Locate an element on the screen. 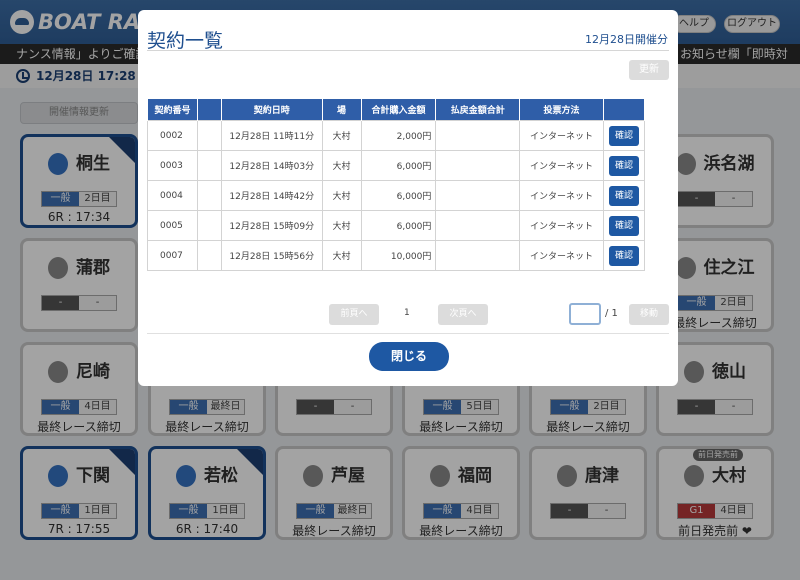 This screenshot has width=800, height=580. modal-date-label: 12月28日開催分 is located at coordinates (626, 39).